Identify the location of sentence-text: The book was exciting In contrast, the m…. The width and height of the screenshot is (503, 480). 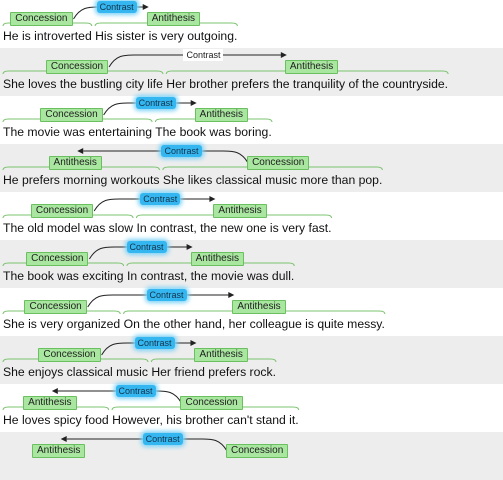
(149, 276).